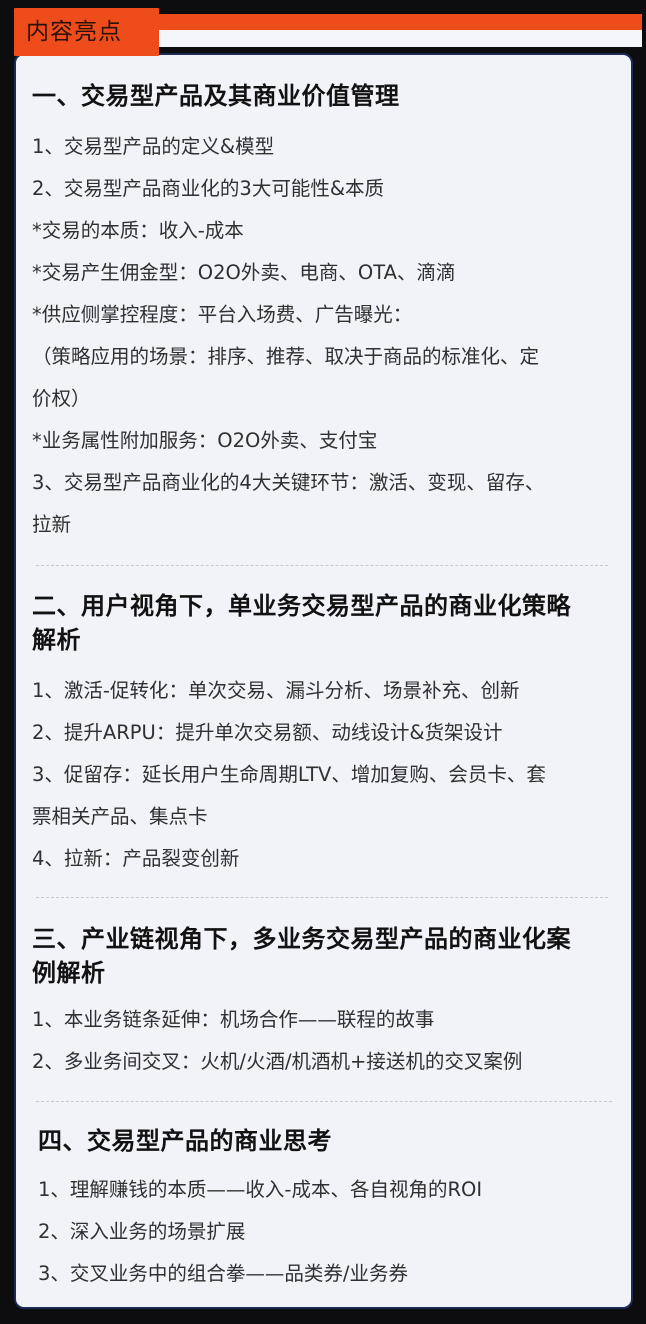  Describe the element at coordinates (400, 38) in the screenshot. I see `header-white-strip` at that location.